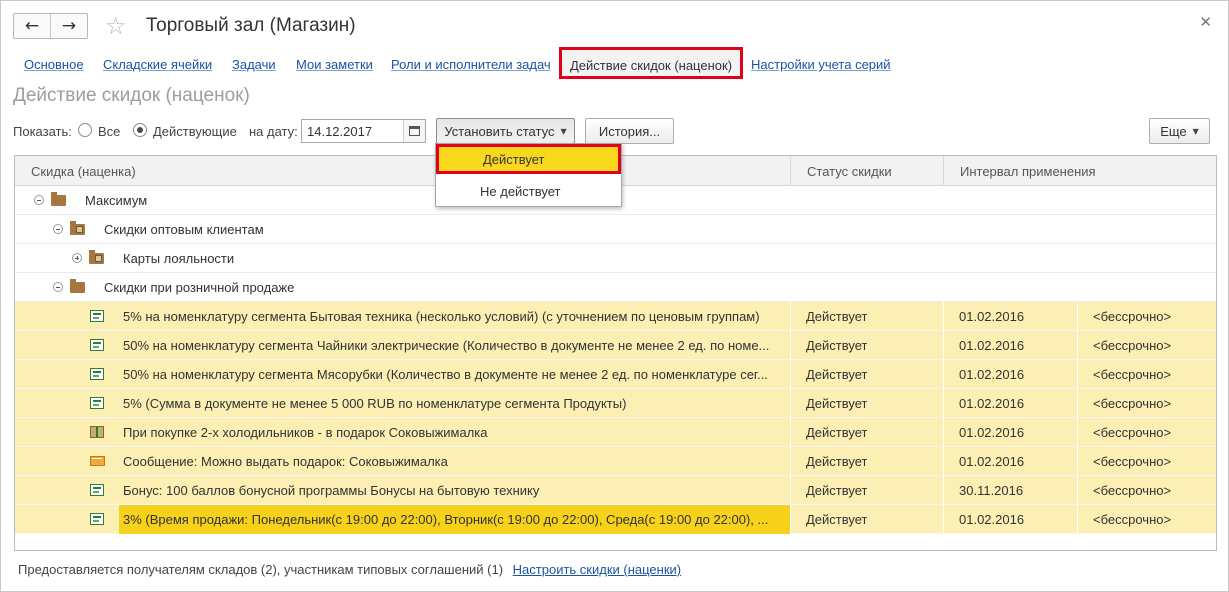 The width and height of the screenshot is (1229, 592). I want to click on more-button: Еще ▼, so click(1179, 131).